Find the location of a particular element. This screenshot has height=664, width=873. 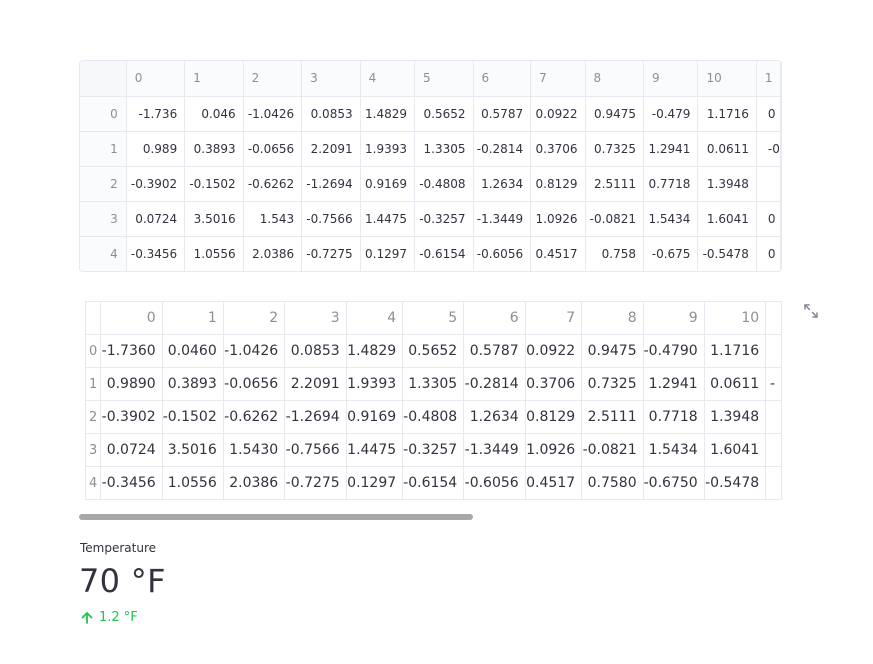

table-cell: -0.5478 is located at coordinates (735, 483).